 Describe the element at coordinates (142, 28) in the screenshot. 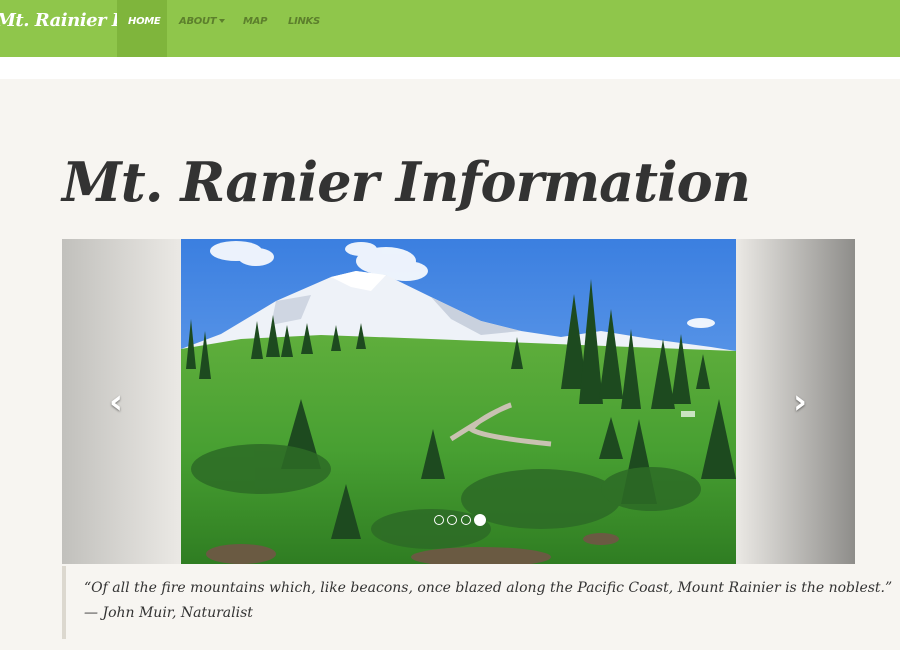

I see `nav-home: HOME` at that location.